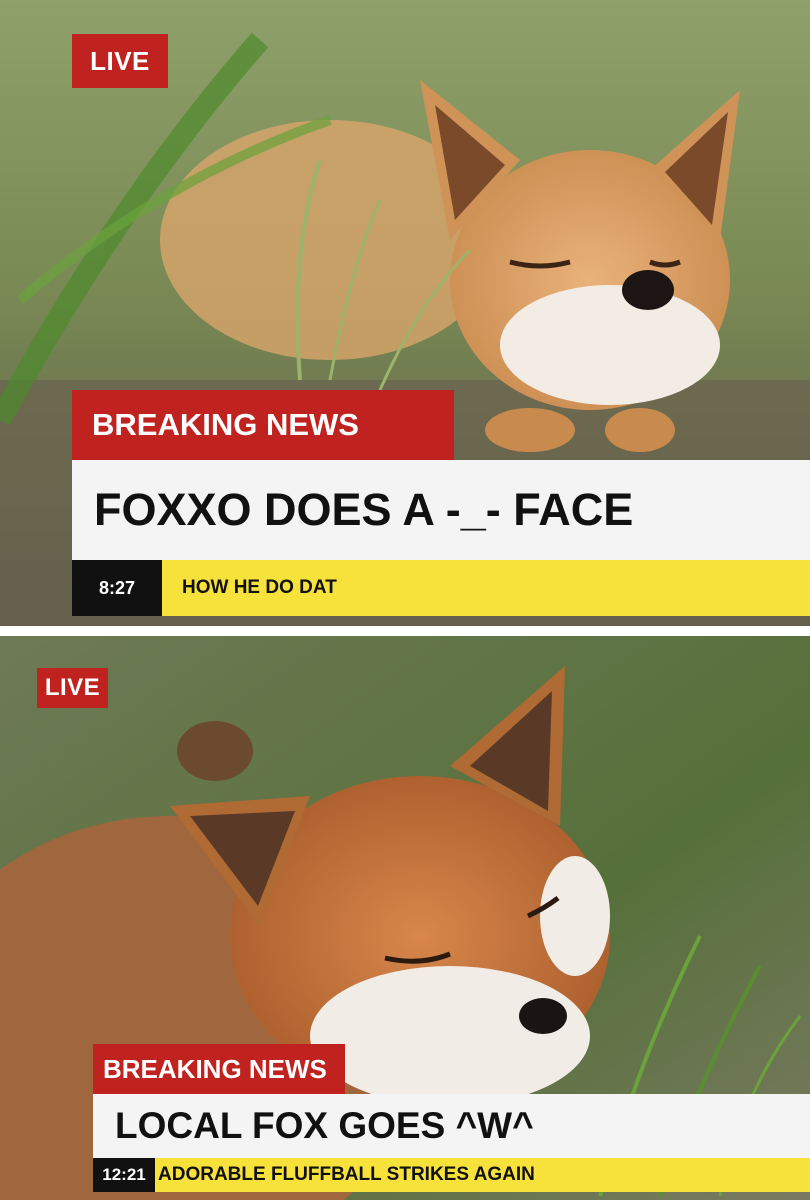 This screenshot has width=810, height=1200. Describe the element at coordinates (451, 1126) in the screenshot. I see `headline-bar: LOCAL FOX GOES ^W^` at that location.